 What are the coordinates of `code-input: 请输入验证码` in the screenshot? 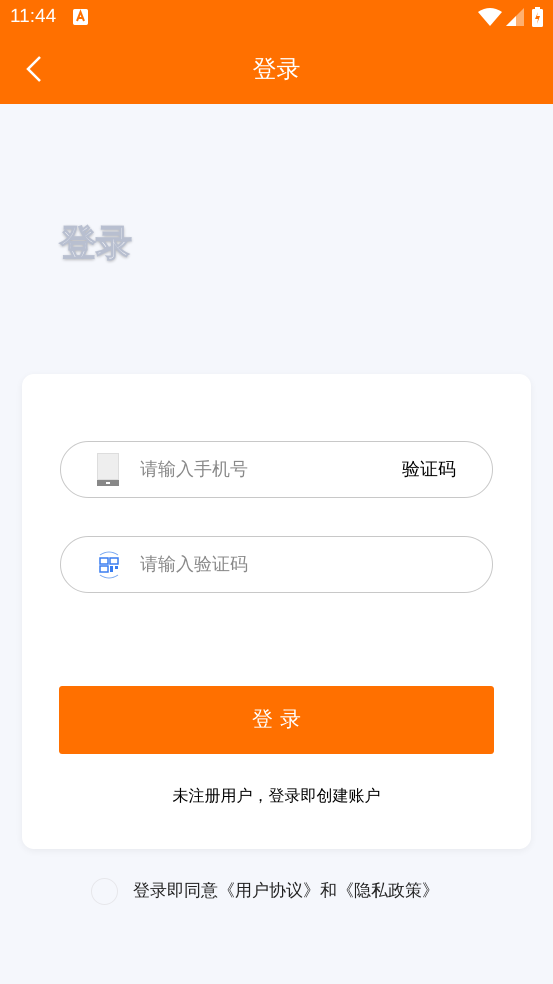 It's located at (298, 564).